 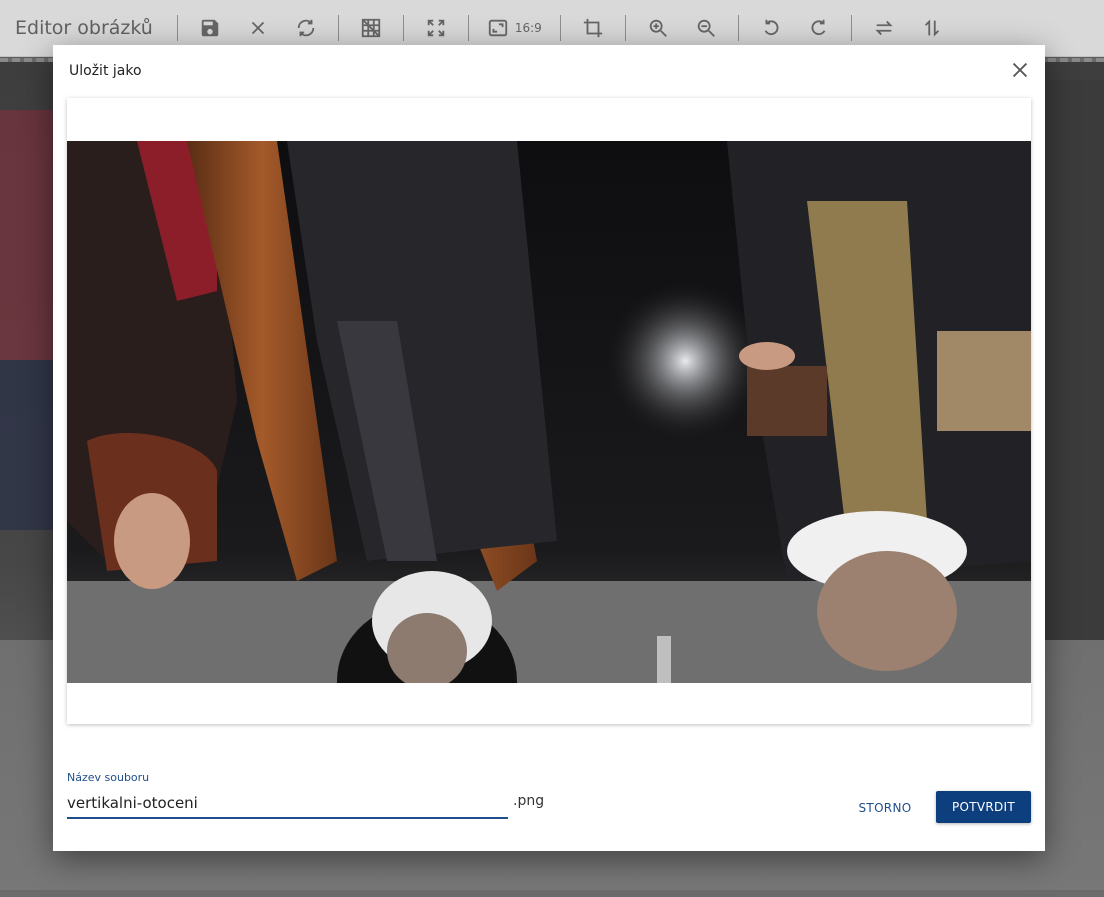 I want to click on zoom-in-icon, so click(x=658, y=28).